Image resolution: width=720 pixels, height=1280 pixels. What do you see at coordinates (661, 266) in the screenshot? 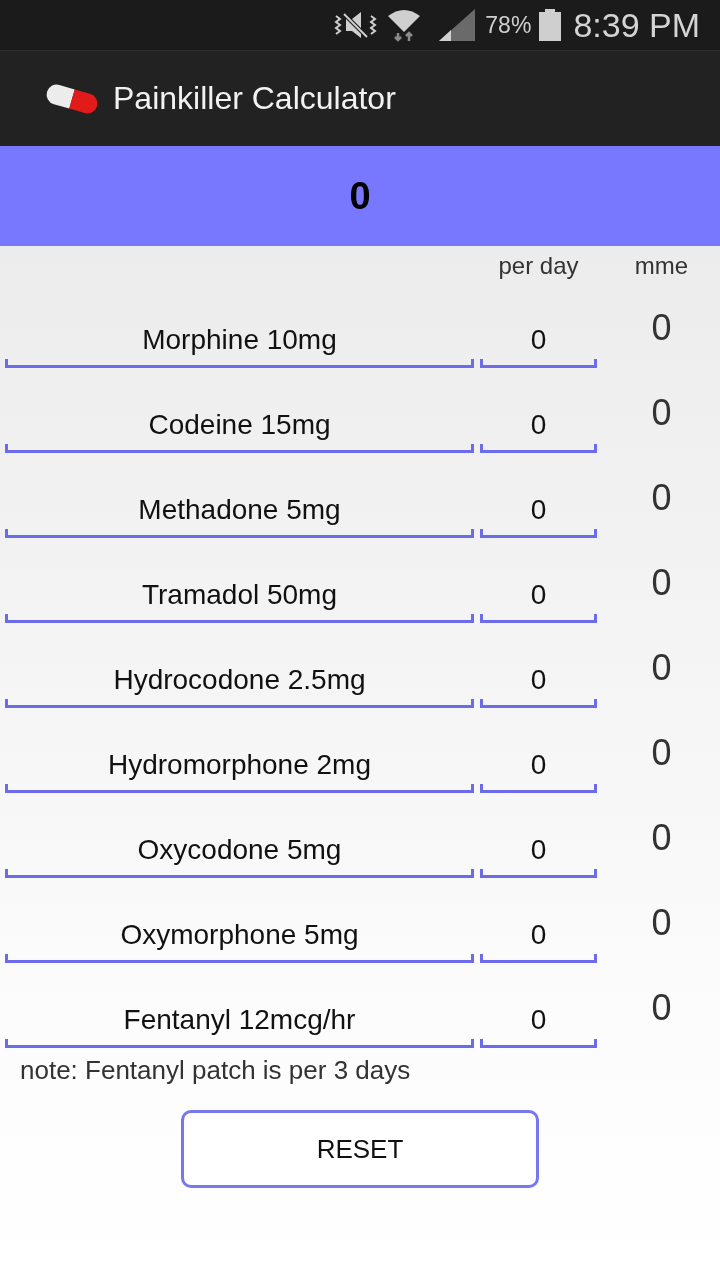
I see `column-header: mme` at bounding box center [661, 266].